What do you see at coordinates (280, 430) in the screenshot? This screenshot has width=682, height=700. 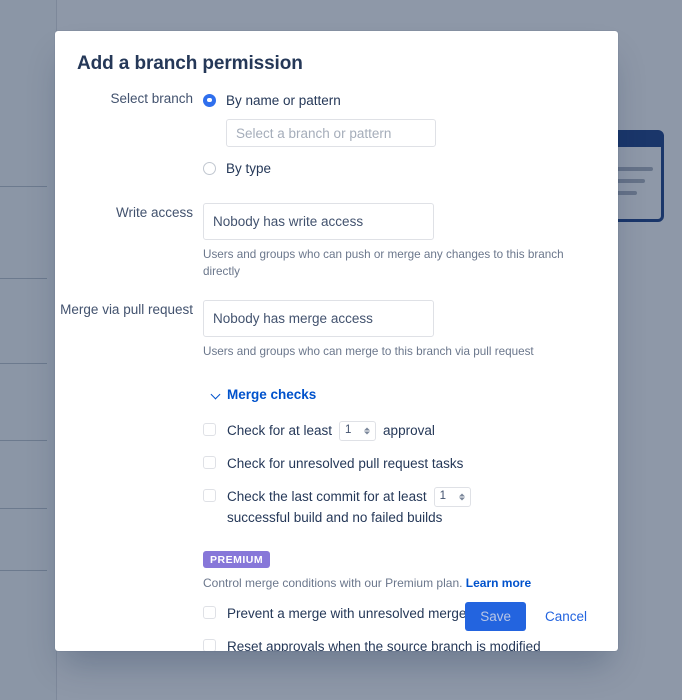 I see `check-approval-text-before: Check for at least` at bounding box center [280, 430].